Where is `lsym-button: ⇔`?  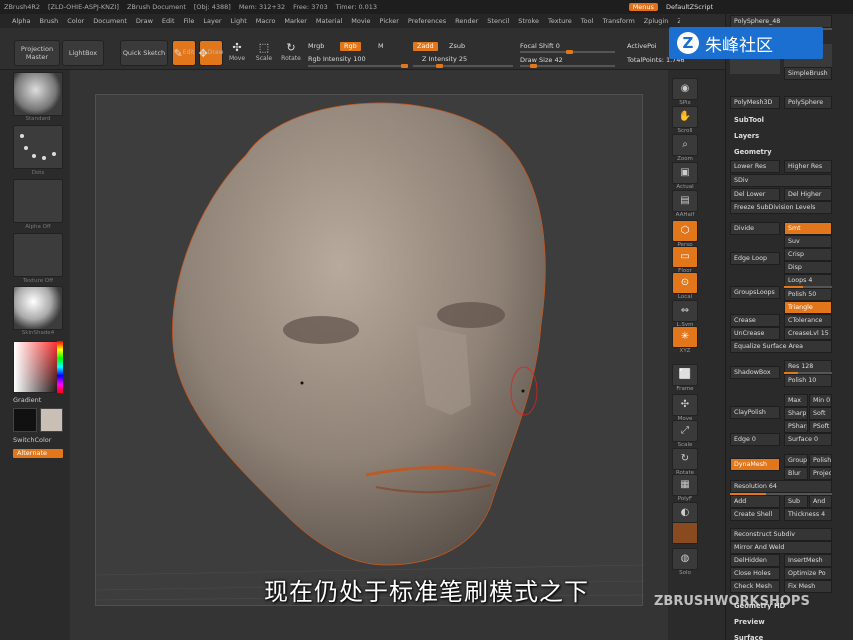
lsym-button: ⇔ is located at coordinates (685, 311).